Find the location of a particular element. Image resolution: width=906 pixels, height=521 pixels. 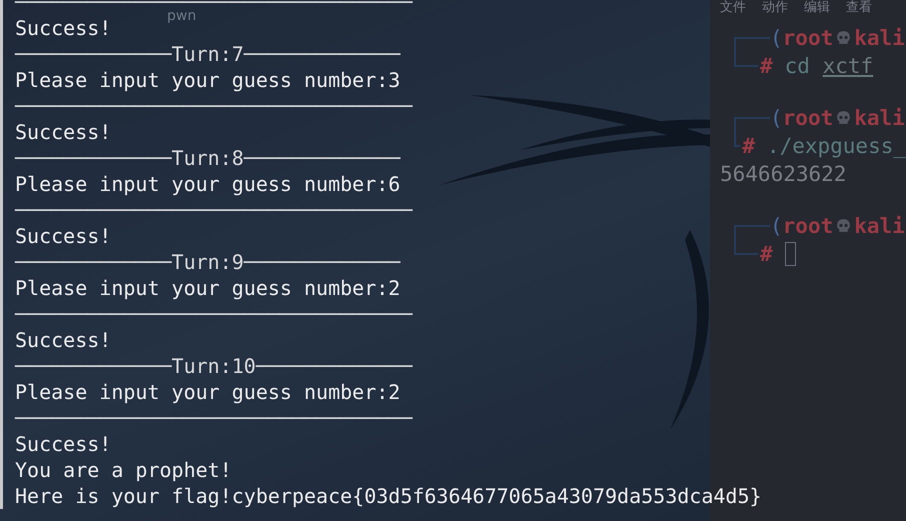

separator-line: ─────────────Turn:9───────────── is located at coordinates (207, 262).